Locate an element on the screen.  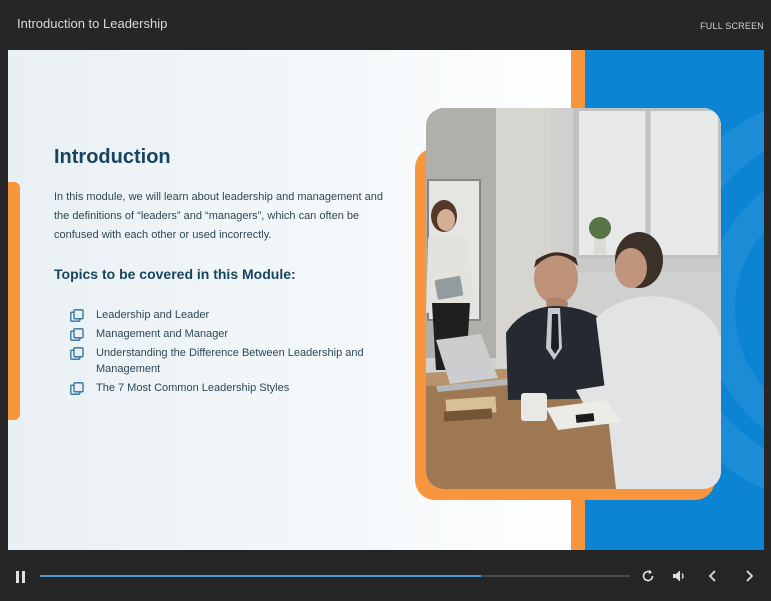
previous-icon is located at coordinates (713, 576).